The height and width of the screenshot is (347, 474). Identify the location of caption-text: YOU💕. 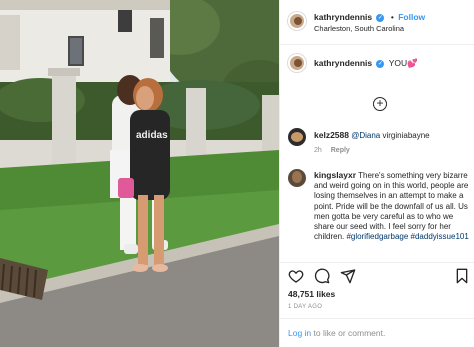
(403, 63).